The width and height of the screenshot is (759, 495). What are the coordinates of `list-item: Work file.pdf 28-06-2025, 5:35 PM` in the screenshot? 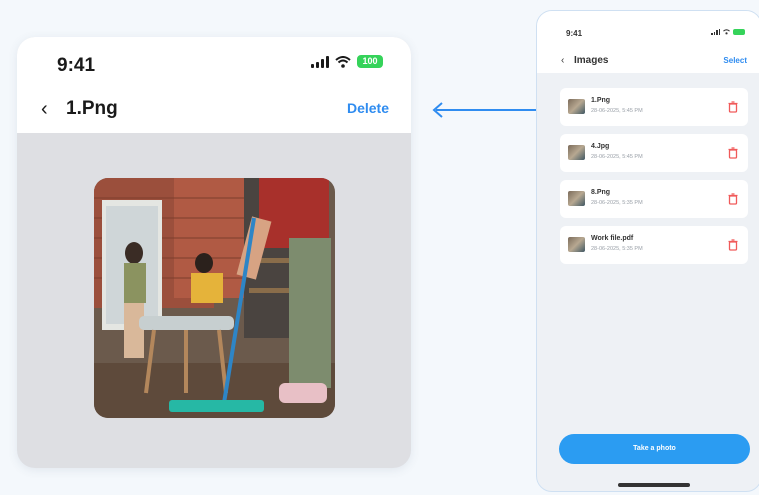 It's located at (654, 245).